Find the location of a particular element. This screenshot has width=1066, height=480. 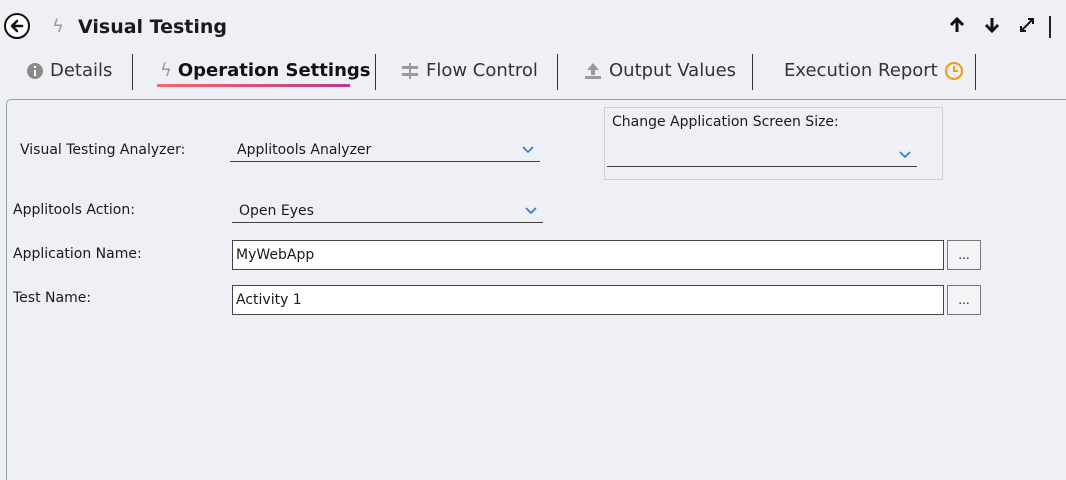

move-up-button is located at coordinates (957, 26).